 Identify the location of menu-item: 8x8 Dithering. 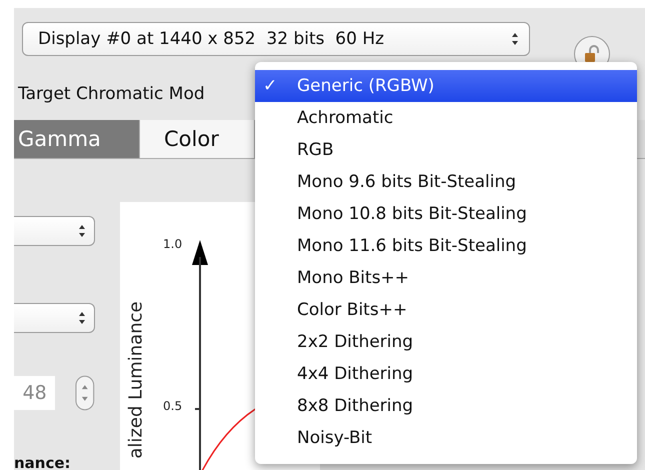
(446, 406).